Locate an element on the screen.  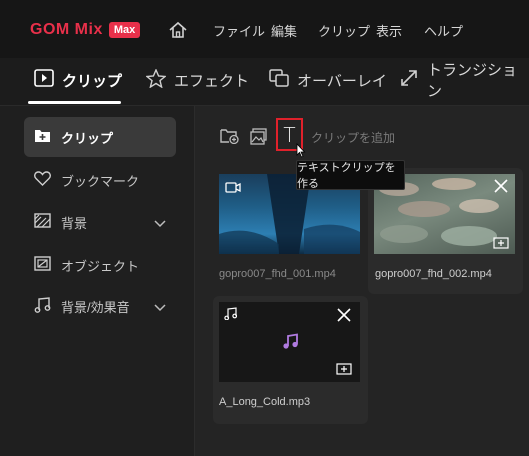
tab-label: エフェクト is located at coordinates (212, 81).